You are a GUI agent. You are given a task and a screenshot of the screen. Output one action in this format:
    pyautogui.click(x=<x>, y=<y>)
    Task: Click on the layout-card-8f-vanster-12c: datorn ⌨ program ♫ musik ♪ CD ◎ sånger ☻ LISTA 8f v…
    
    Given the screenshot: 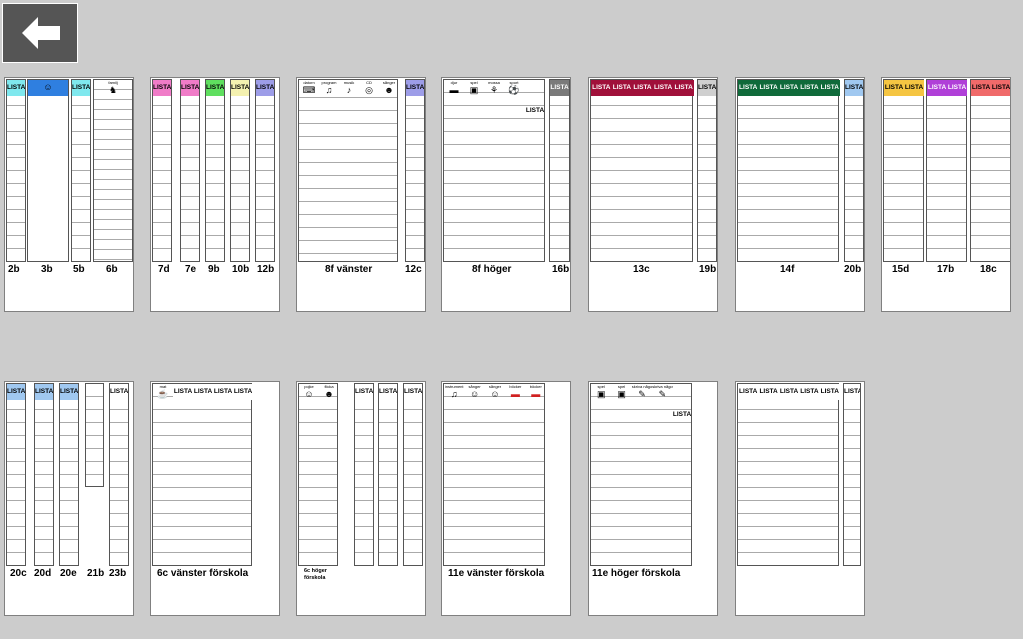 What is the action you would take?
    pyautogui.click(x=361, y=194)
    